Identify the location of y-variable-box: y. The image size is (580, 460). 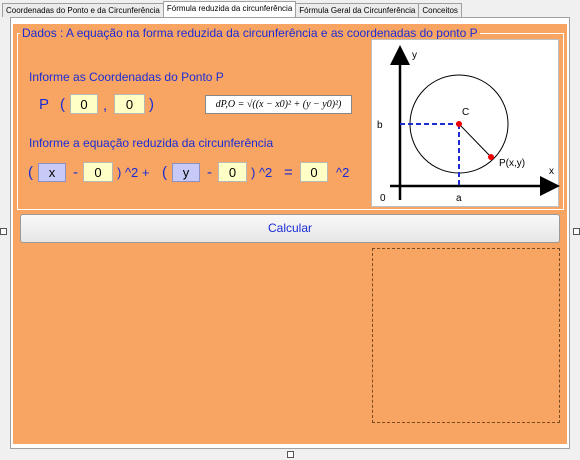
(186, 172).